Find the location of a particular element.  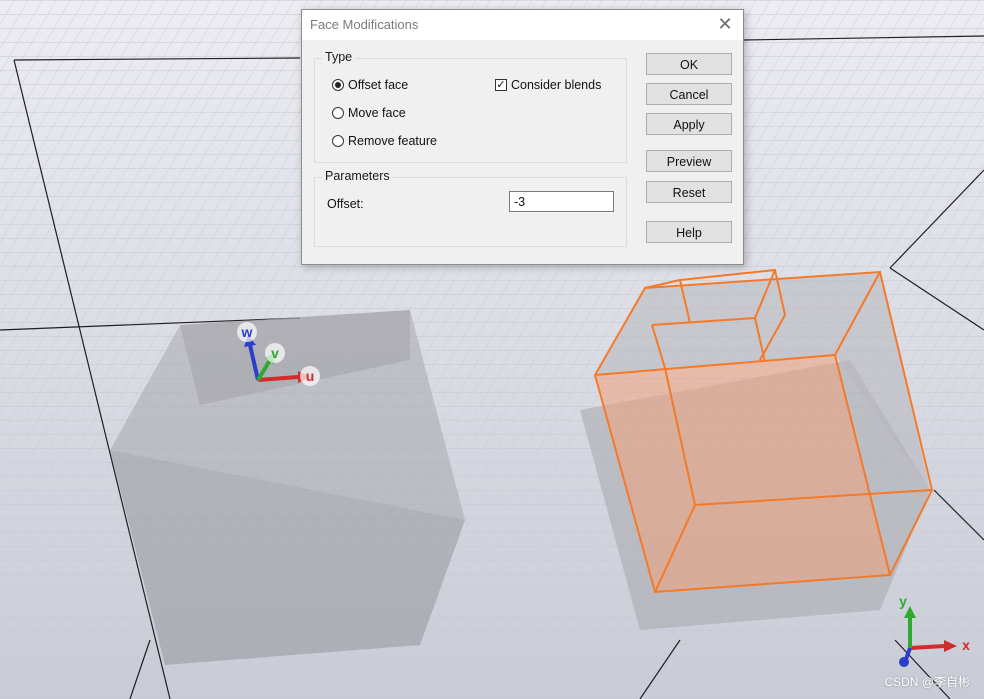

radio-remove-feature: Remove feature is located at coordinates (384, 141).